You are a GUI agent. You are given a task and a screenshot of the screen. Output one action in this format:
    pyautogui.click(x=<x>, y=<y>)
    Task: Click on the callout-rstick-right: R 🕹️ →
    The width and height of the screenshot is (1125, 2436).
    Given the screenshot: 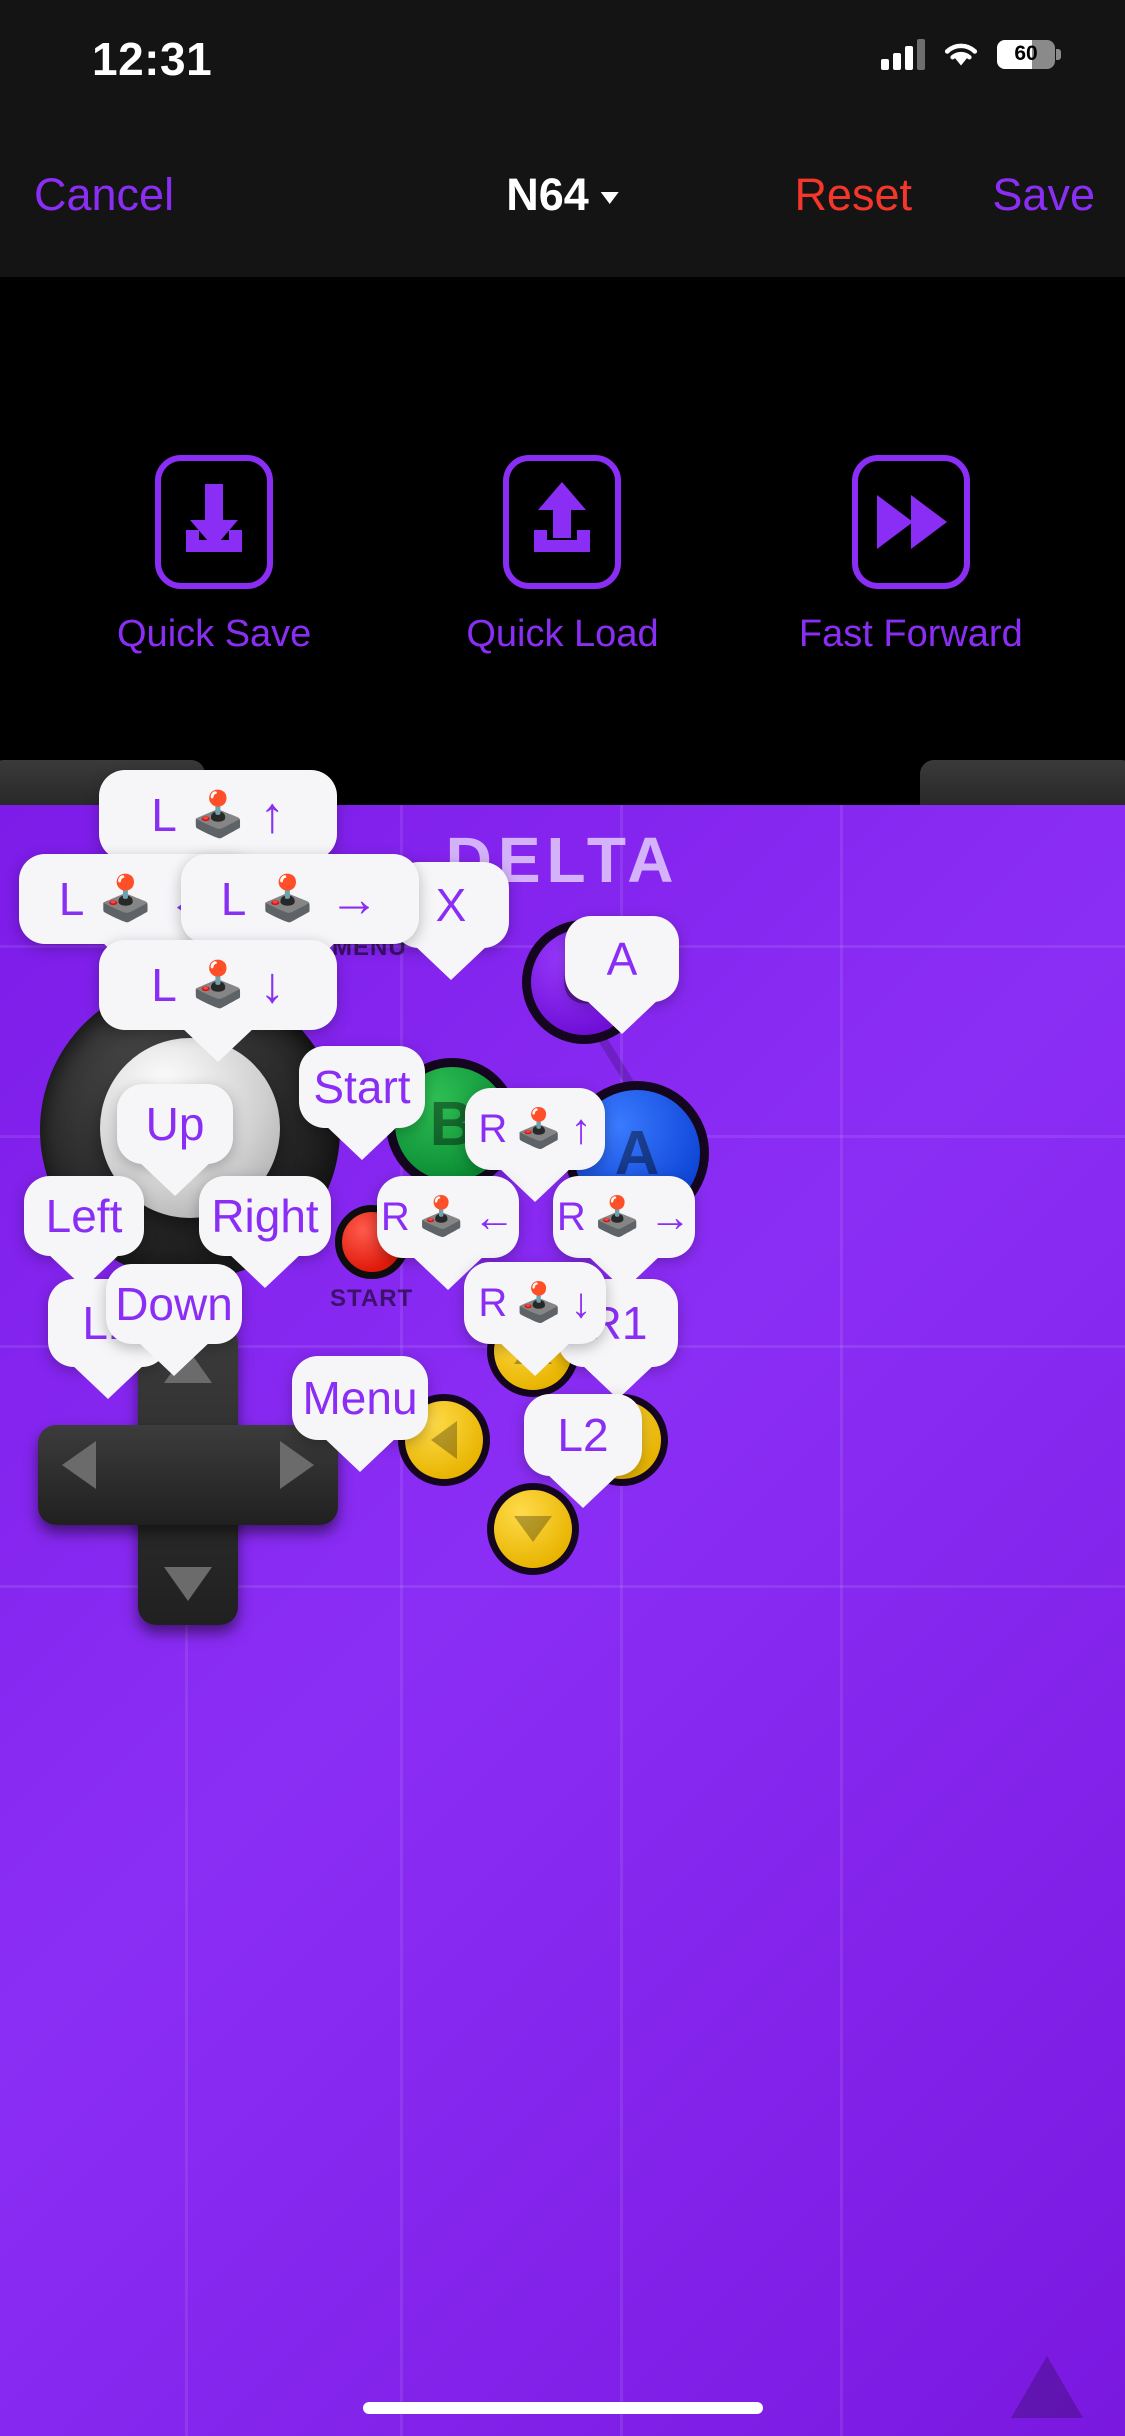 What is the action you would take?
    pyautogui.click(x=624, y=1233)
    